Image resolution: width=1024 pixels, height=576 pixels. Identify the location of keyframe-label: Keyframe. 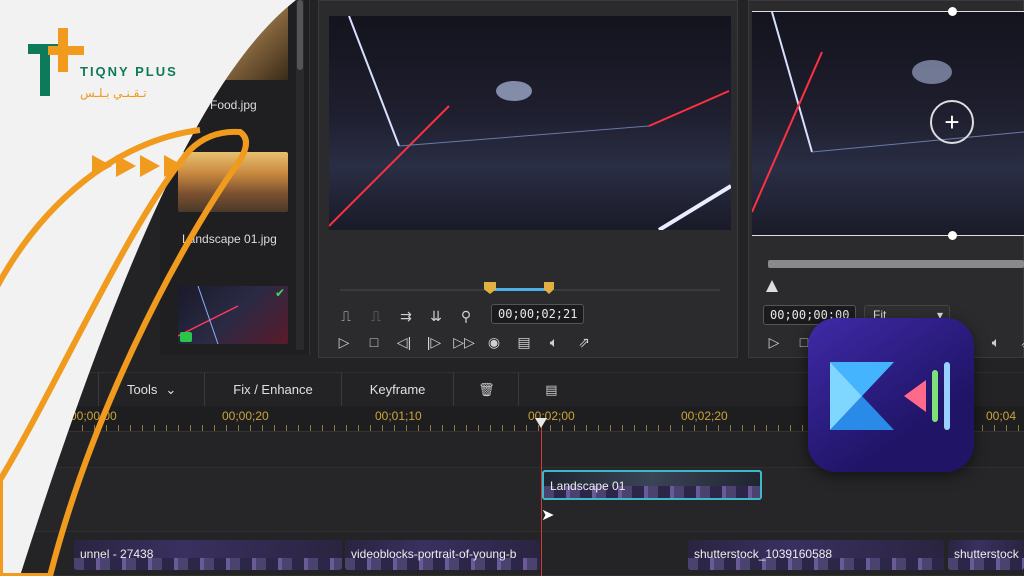
(397, 389).